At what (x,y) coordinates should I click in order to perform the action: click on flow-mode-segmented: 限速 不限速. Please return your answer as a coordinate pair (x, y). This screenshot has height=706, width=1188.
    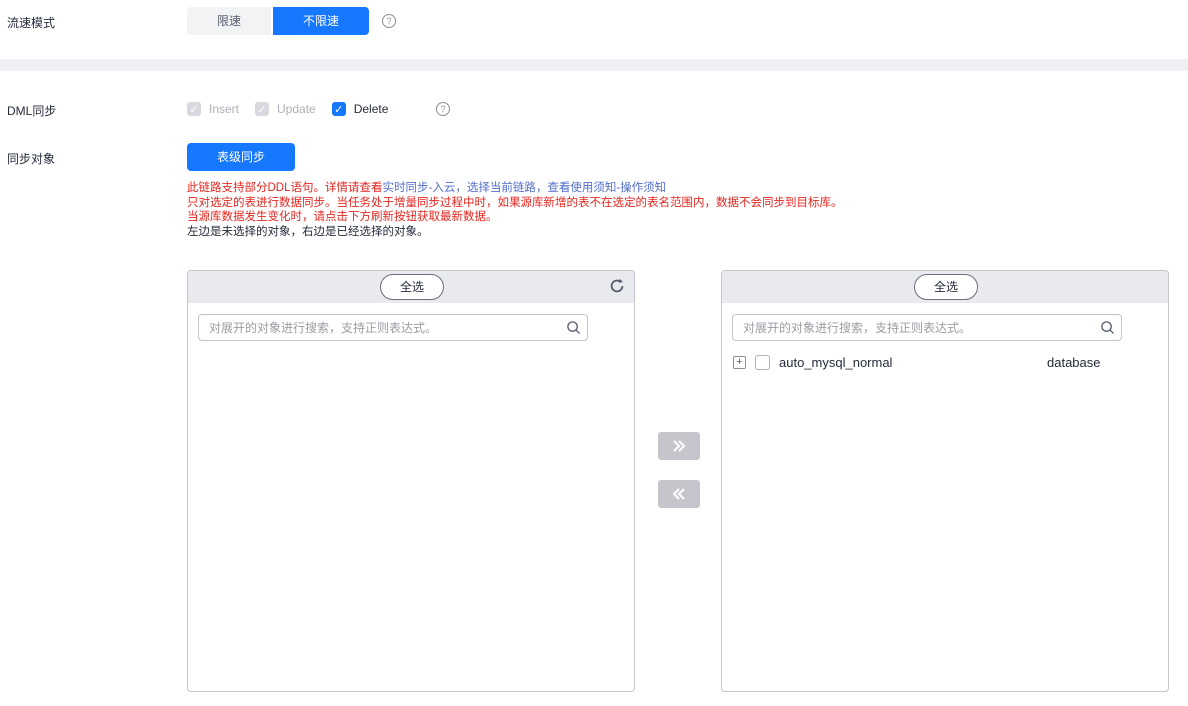
    Looking at the image, I should click on (278, 21).